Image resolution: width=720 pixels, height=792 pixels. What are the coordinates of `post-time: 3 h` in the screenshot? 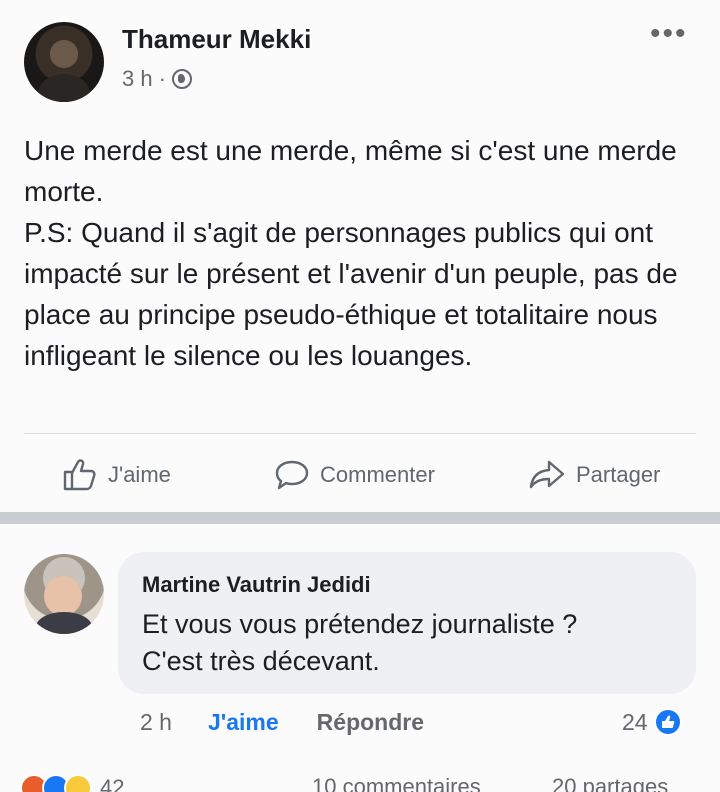 It's located at (137, 79).